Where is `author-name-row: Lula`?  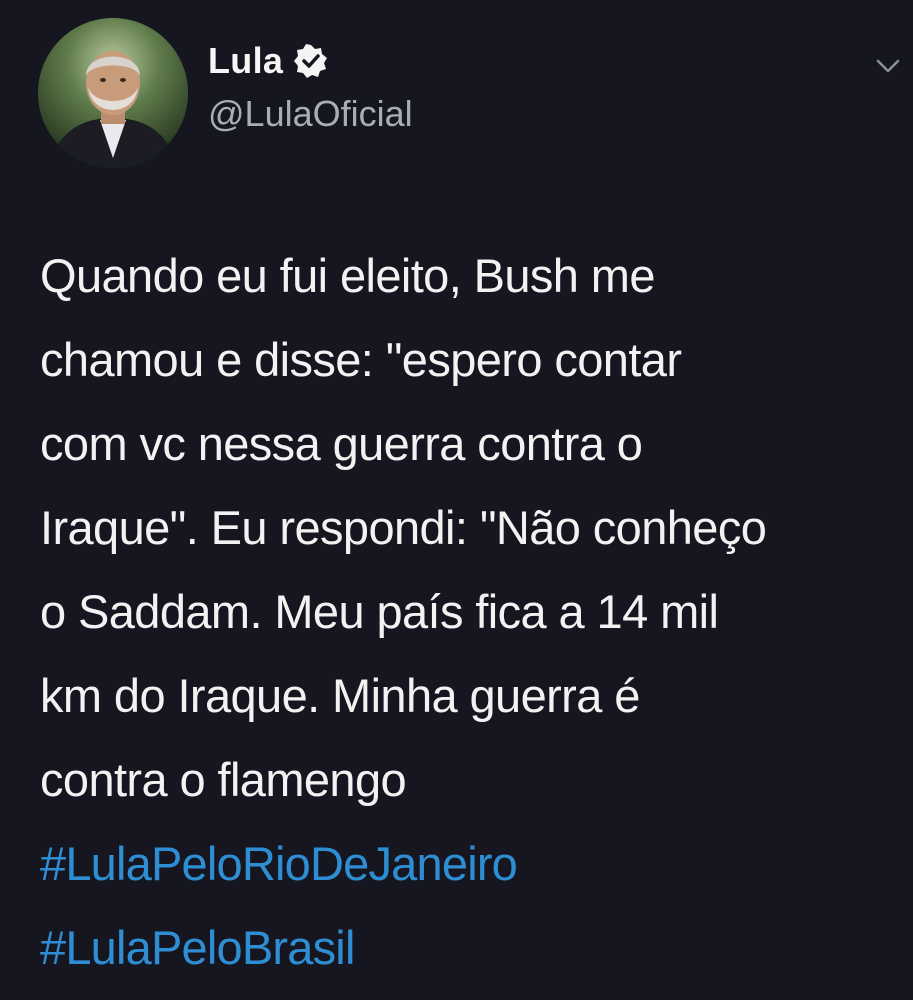 author-name-row: Lula is located at coordinates (268, 61).